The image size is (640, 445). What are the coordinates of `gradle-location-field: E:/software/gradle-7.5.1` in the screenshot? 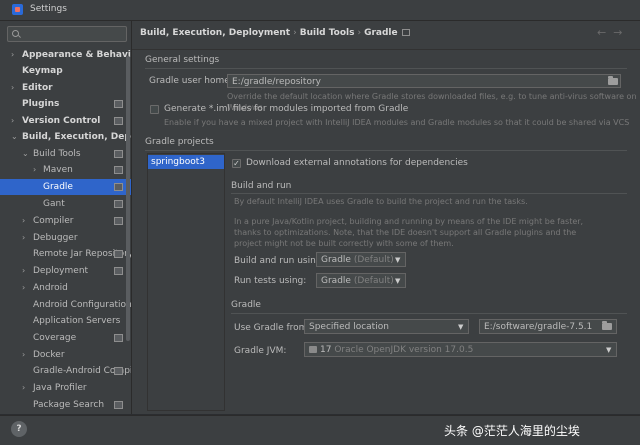 It's located at (548, 326).